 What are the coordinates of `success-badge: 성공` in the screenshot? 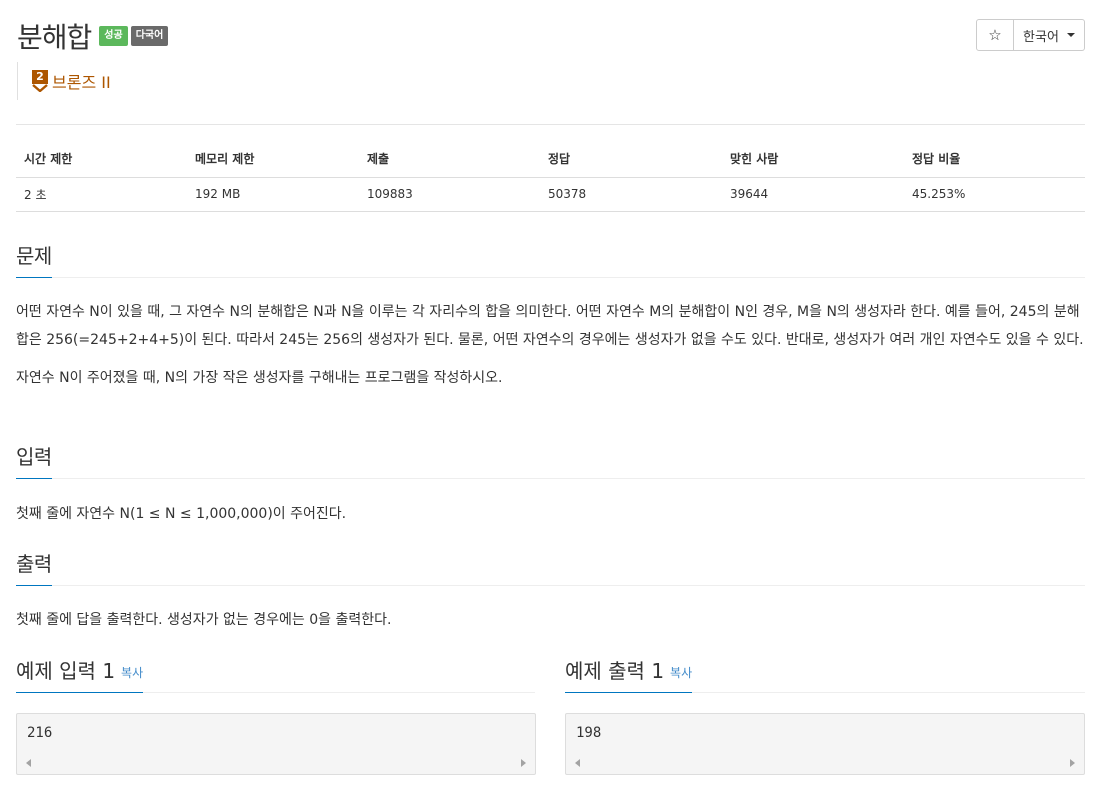 It's located at (113, 36).